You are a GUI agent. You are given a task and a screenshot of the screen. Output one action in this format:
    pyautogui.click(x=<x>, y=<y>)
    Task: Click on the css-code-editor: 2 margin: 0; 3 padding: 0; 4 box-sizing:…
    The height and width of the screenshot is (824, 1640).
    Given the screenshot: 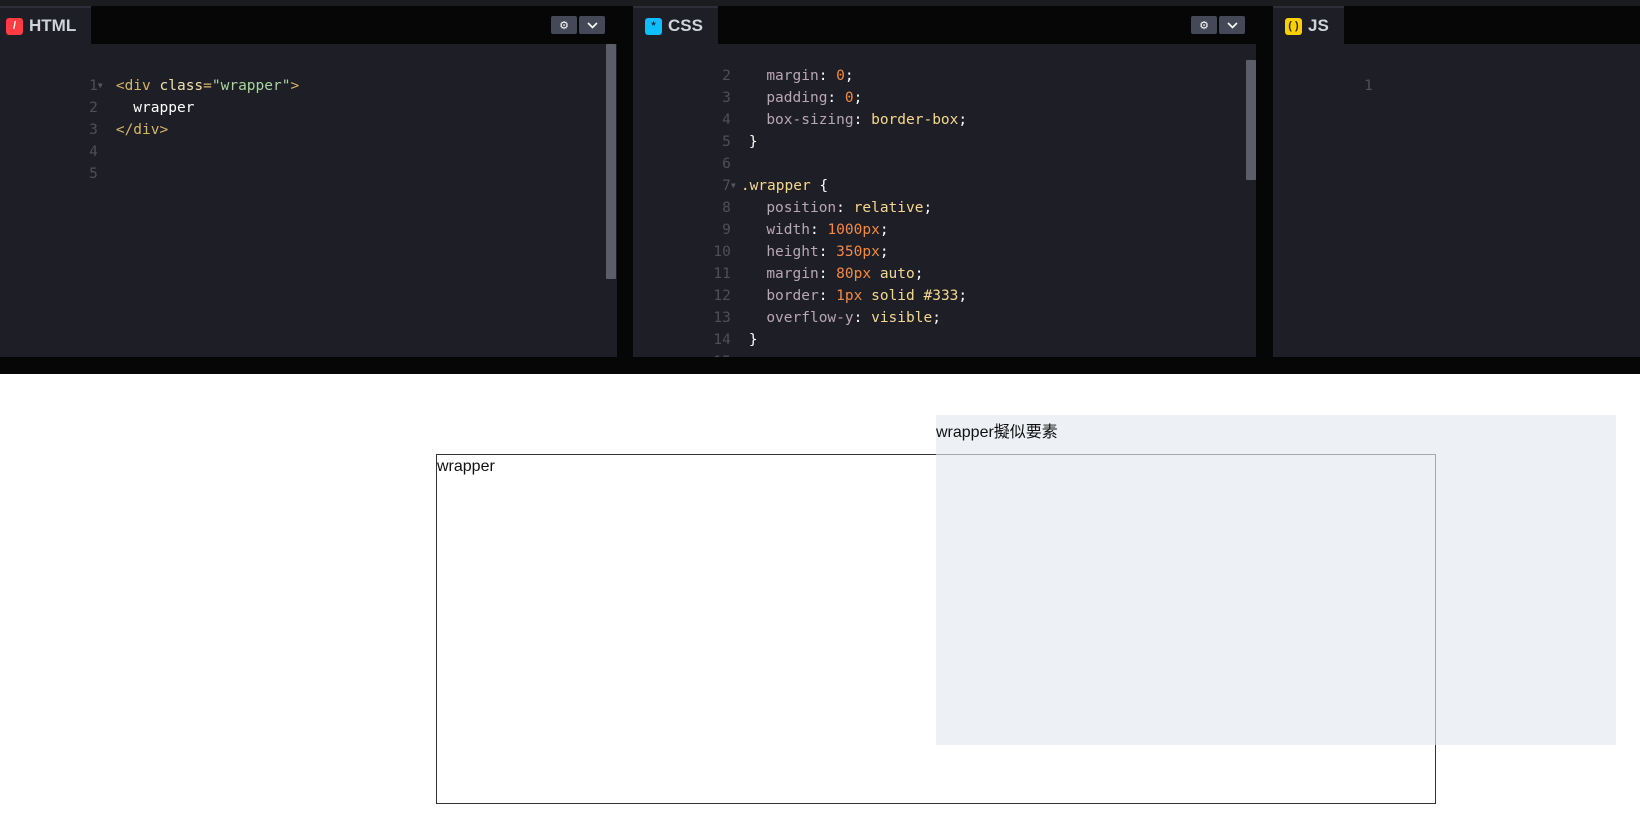 What is the action you would take?
    pyautogui.click(x=944, y=200)
    